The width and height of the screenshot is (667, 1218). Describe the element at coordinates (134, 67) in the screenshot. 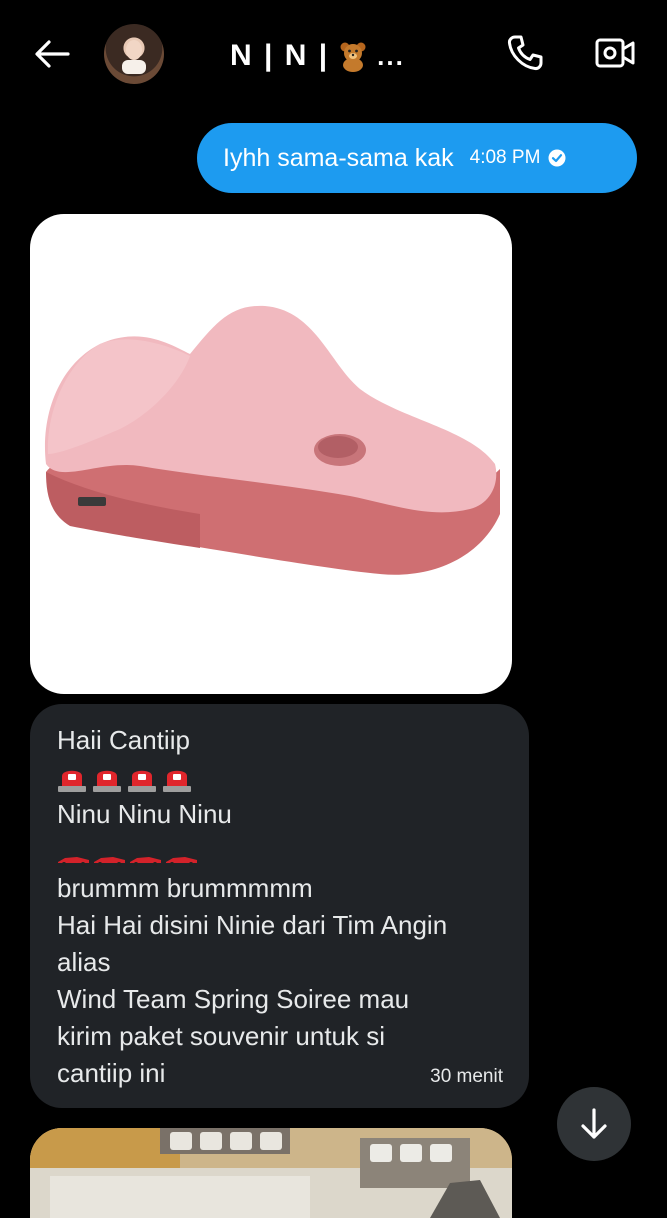

I see `avatar-hand` at that location.